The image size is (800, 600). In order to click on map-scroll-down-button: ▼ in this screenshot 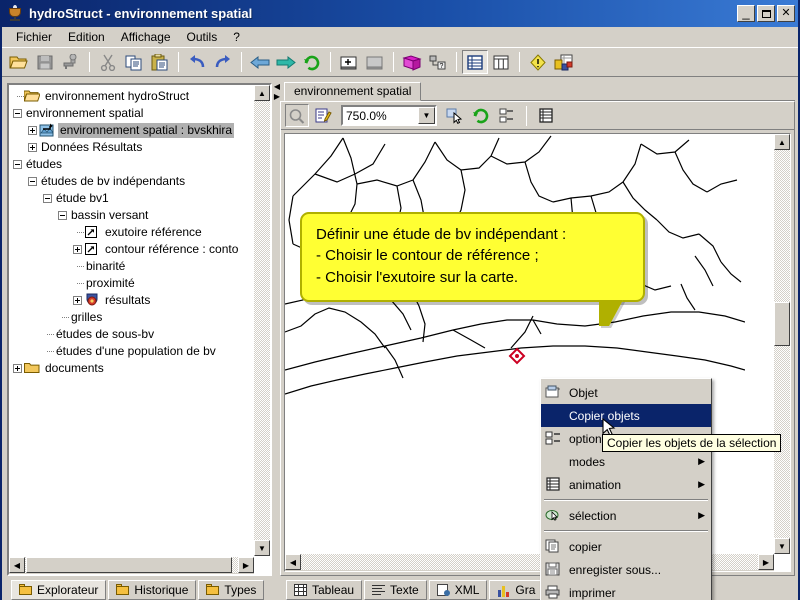, I will do `click(782, 546)`.